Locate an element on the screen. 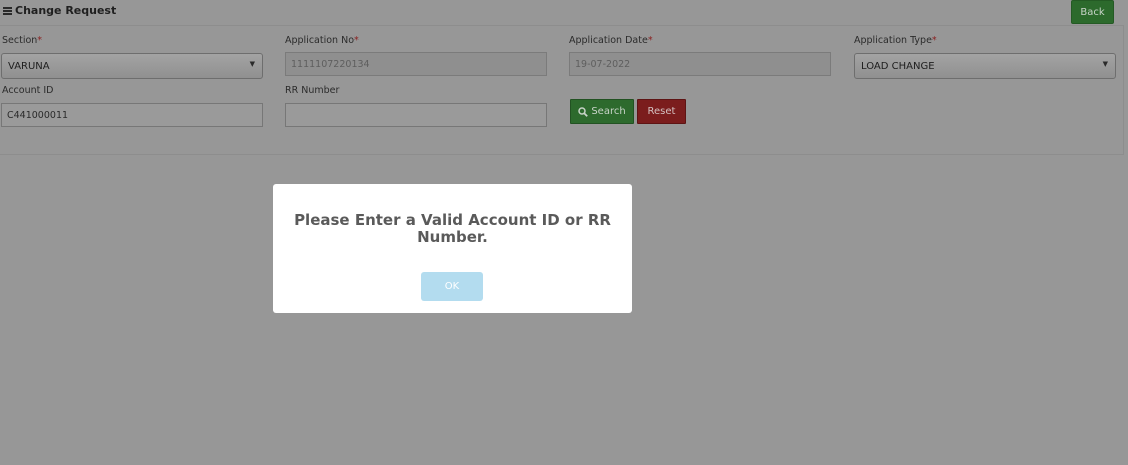  application-no-label-text: Application No is located at coordinates (320, 40).